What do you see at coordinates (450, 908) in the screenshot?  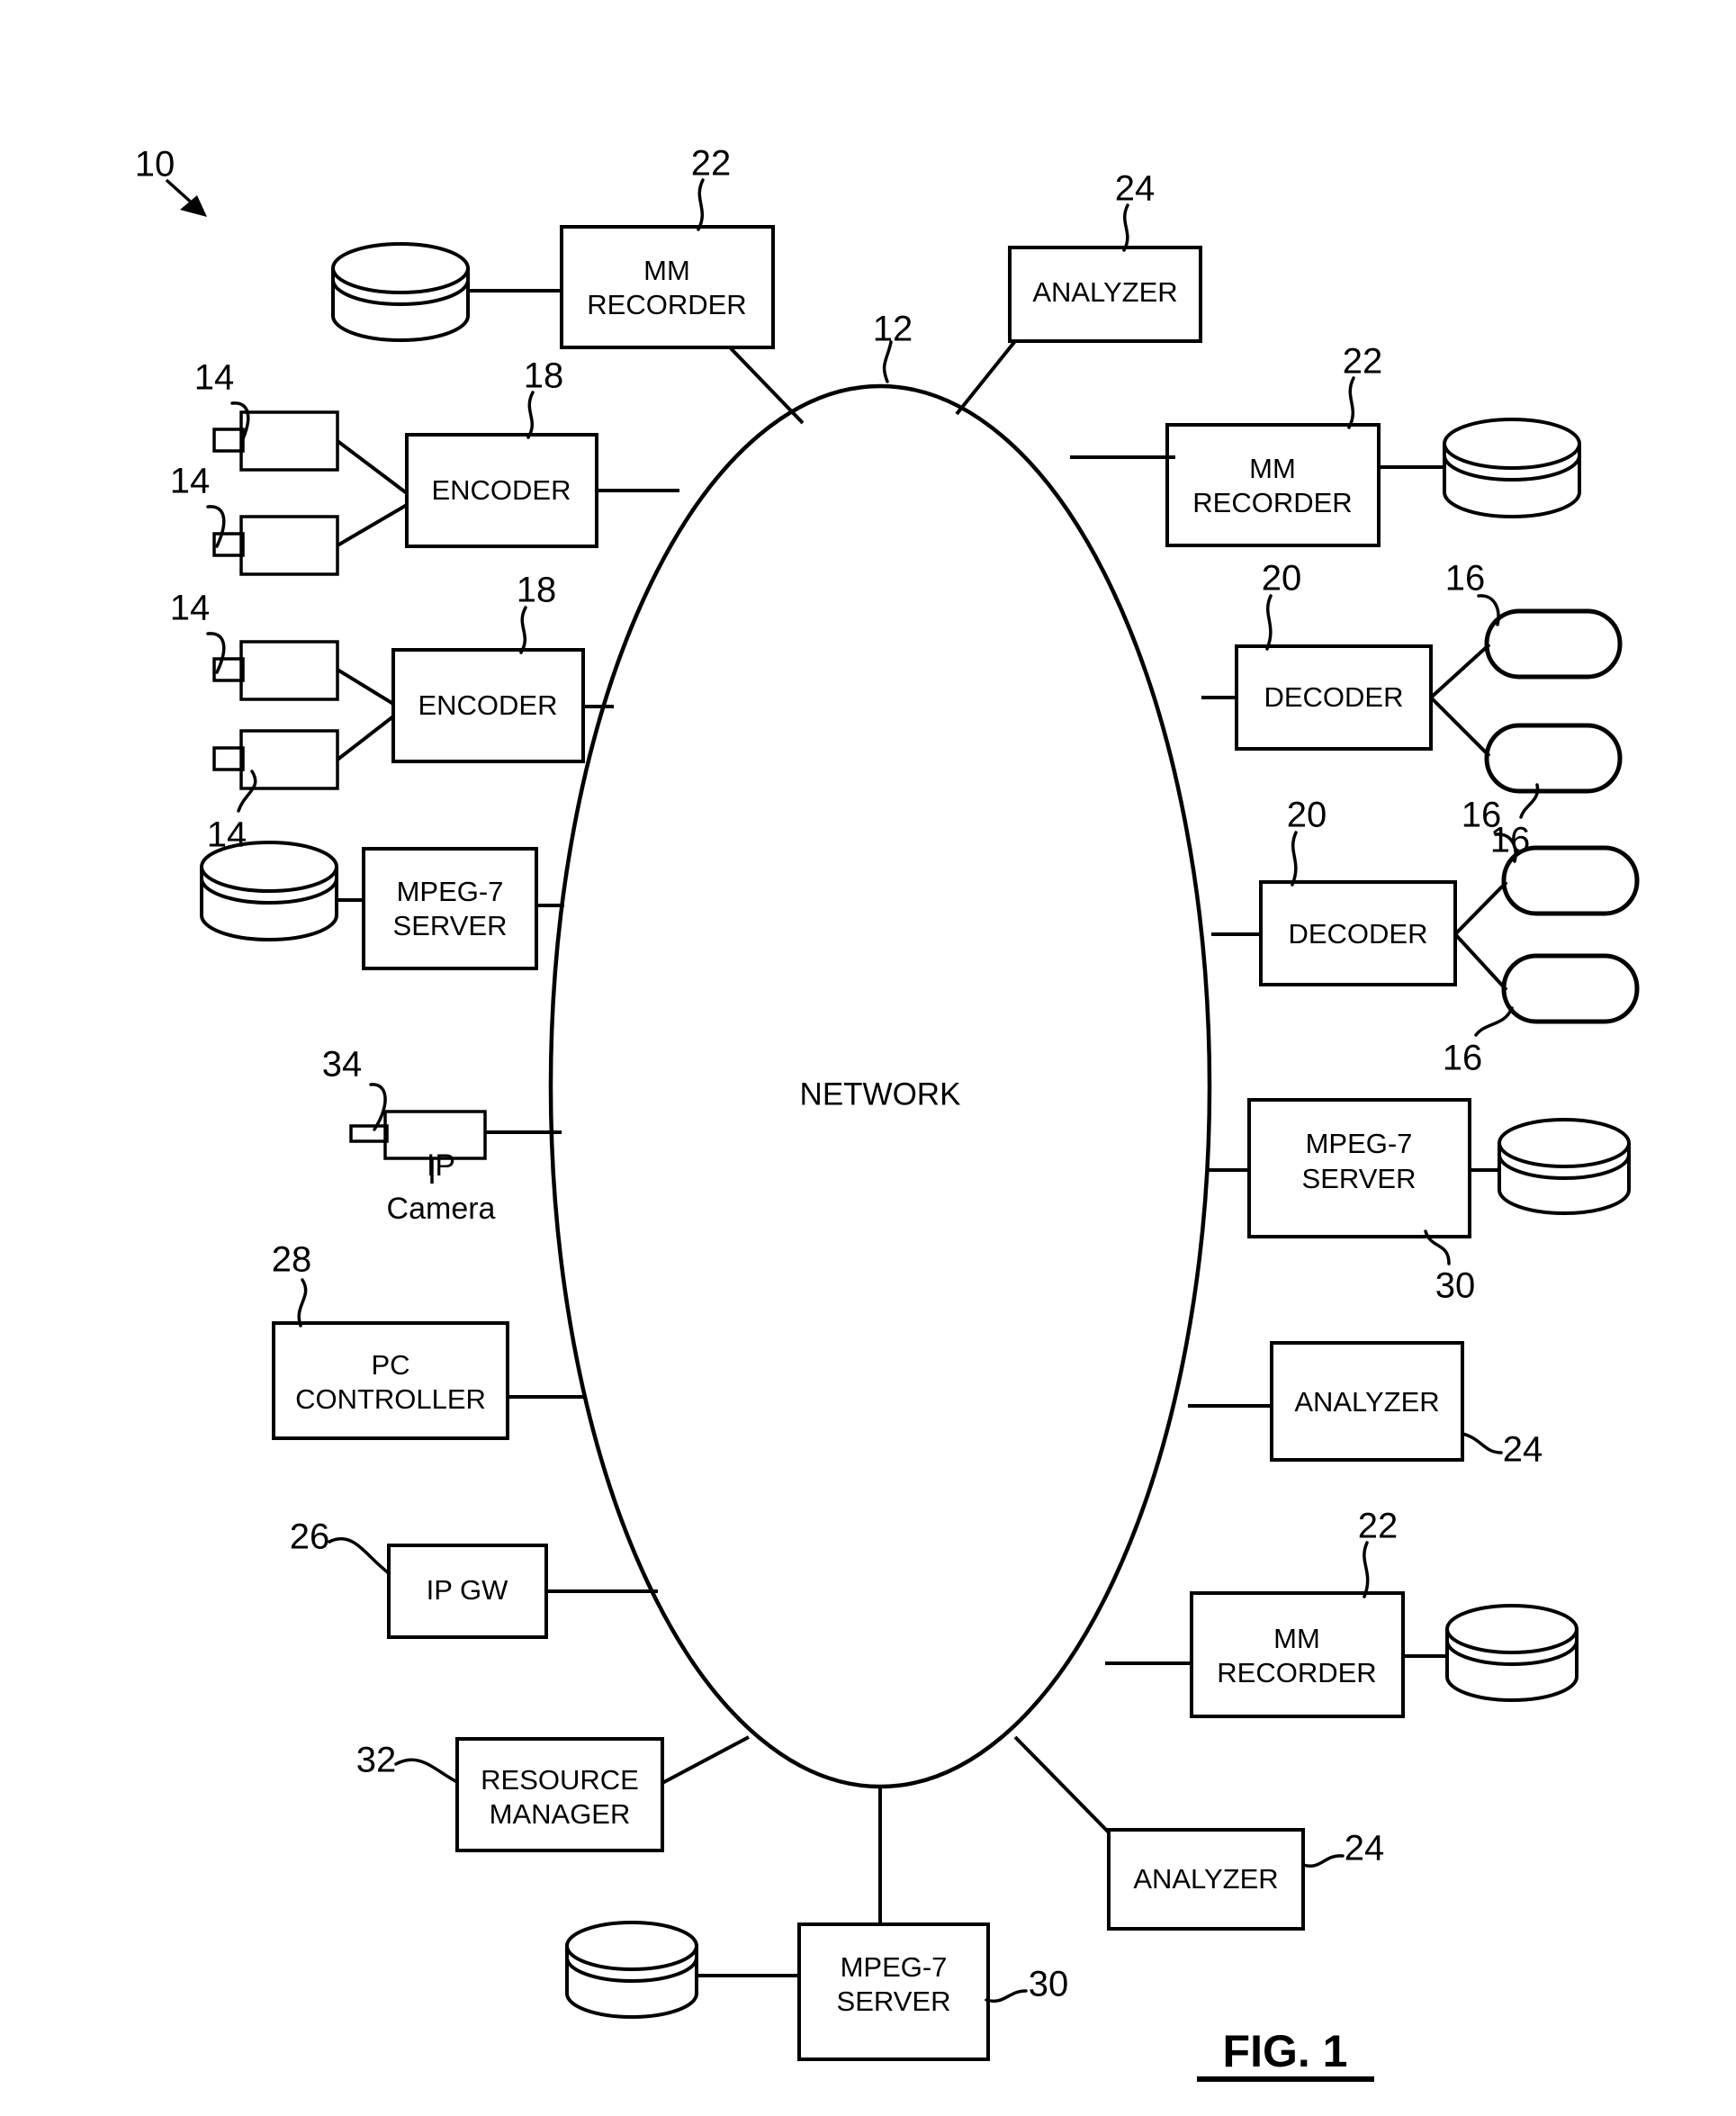 I see `mpeg7-server-left-box` at bounding box center [450, 908].